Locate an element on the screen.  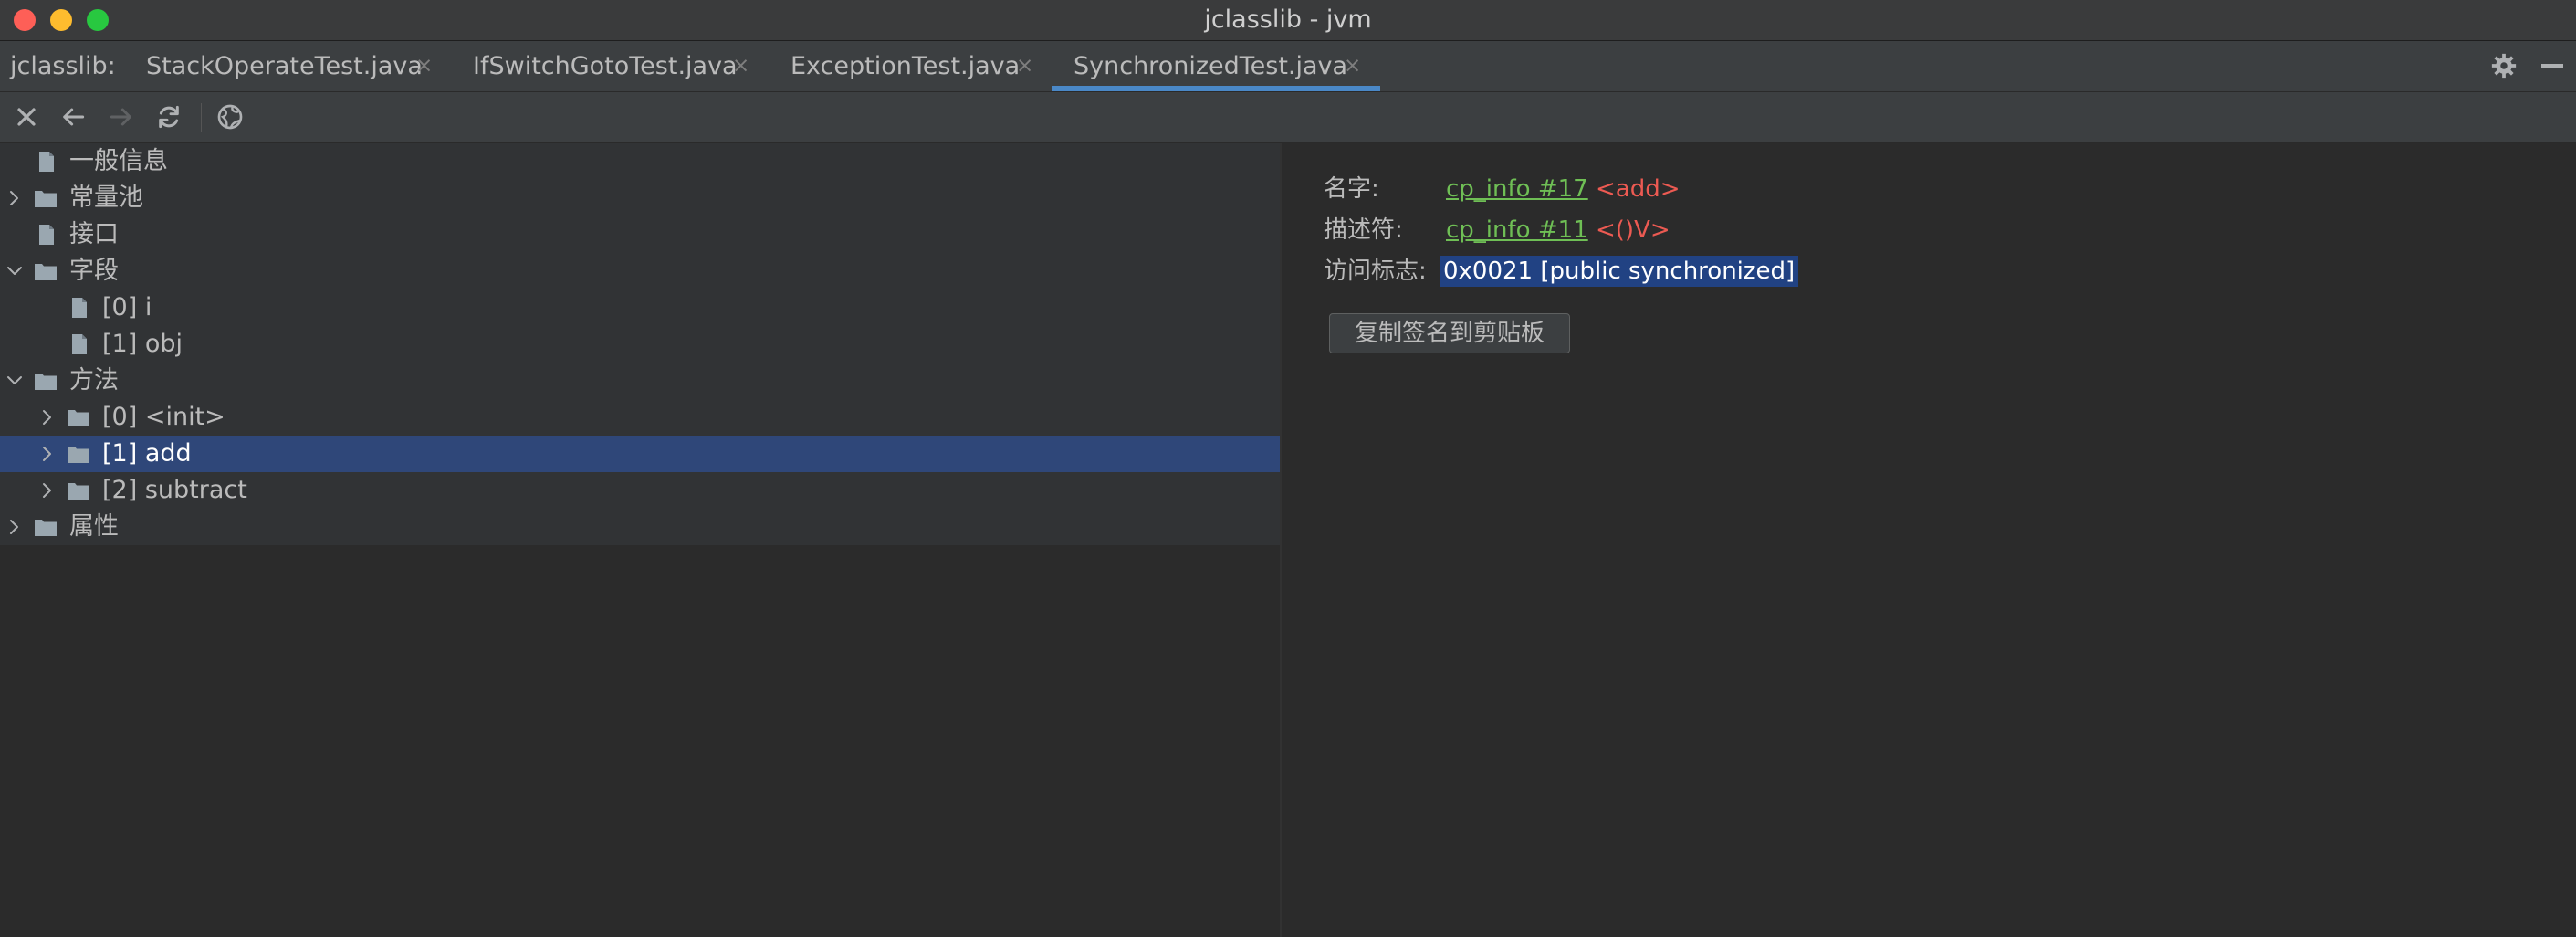
tree-item-label: [2] subtract is located at coordinates (175, 490).